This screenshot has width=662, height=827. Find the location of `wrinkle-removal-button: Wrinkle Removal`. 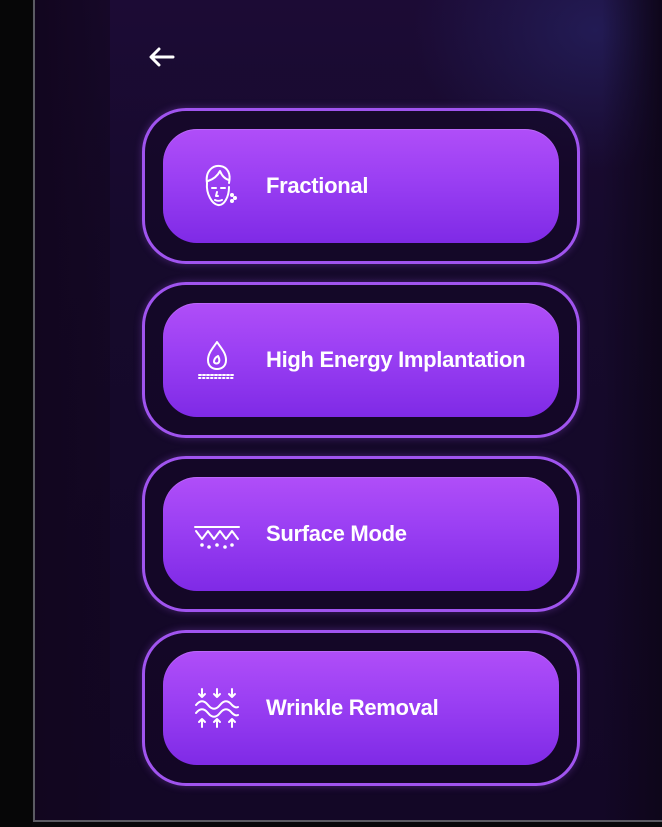

wrinkle-removal-button: Wrinkle Removal is located at coordinates (361, 708).